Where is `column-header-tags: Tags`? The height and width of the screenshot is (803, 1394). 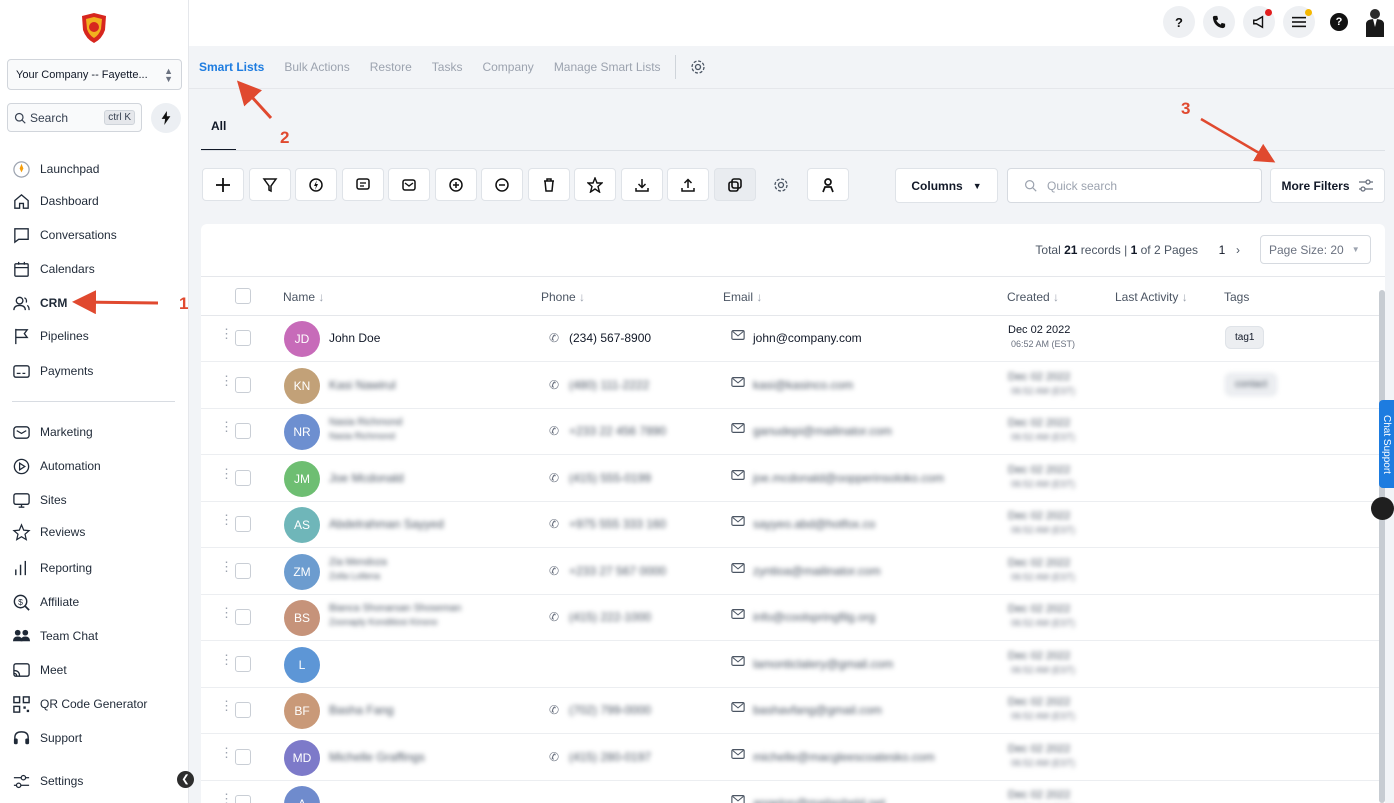 column-header-tags: Tags is located at coordinates (1236, 297).